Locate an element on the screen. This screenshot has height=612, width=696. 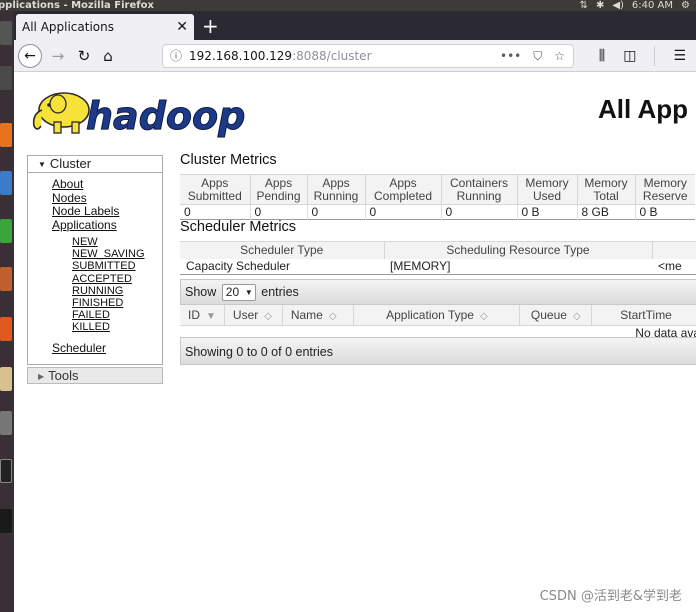
window-title: pplications - Mozilla Firefox is located at coordinates (77, 5).